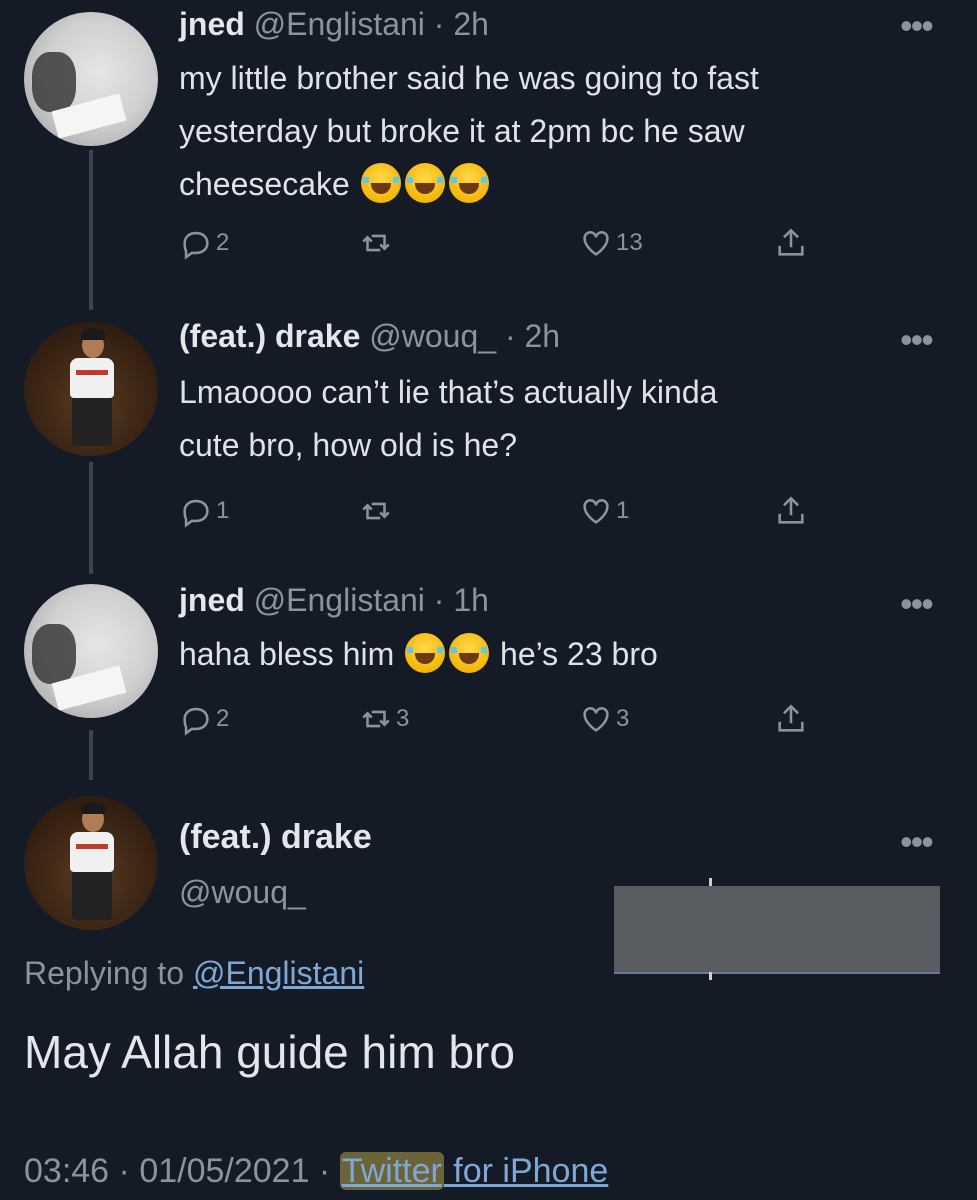  Describe the element at coordinates (777, 929) in the screenshot. I see `redacted-area` at that location.